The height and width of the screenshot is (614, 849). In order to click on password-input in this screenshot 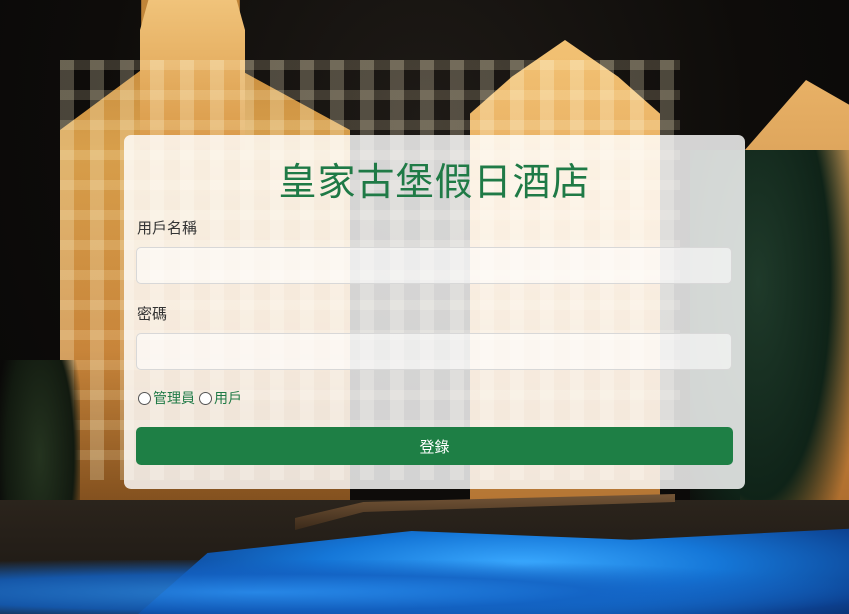, I will do `click(434, 351)`.